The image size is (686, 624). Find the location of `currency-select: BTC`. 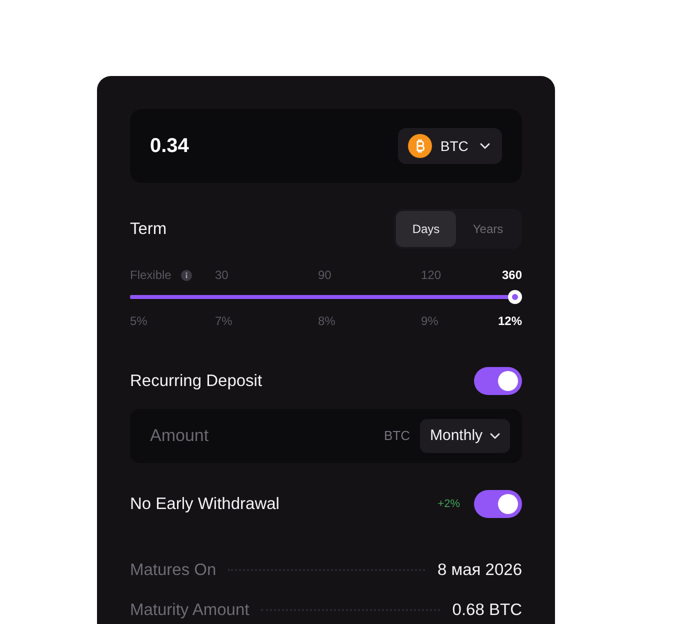

currency-select: BTC is located at coordinates (450, 146).